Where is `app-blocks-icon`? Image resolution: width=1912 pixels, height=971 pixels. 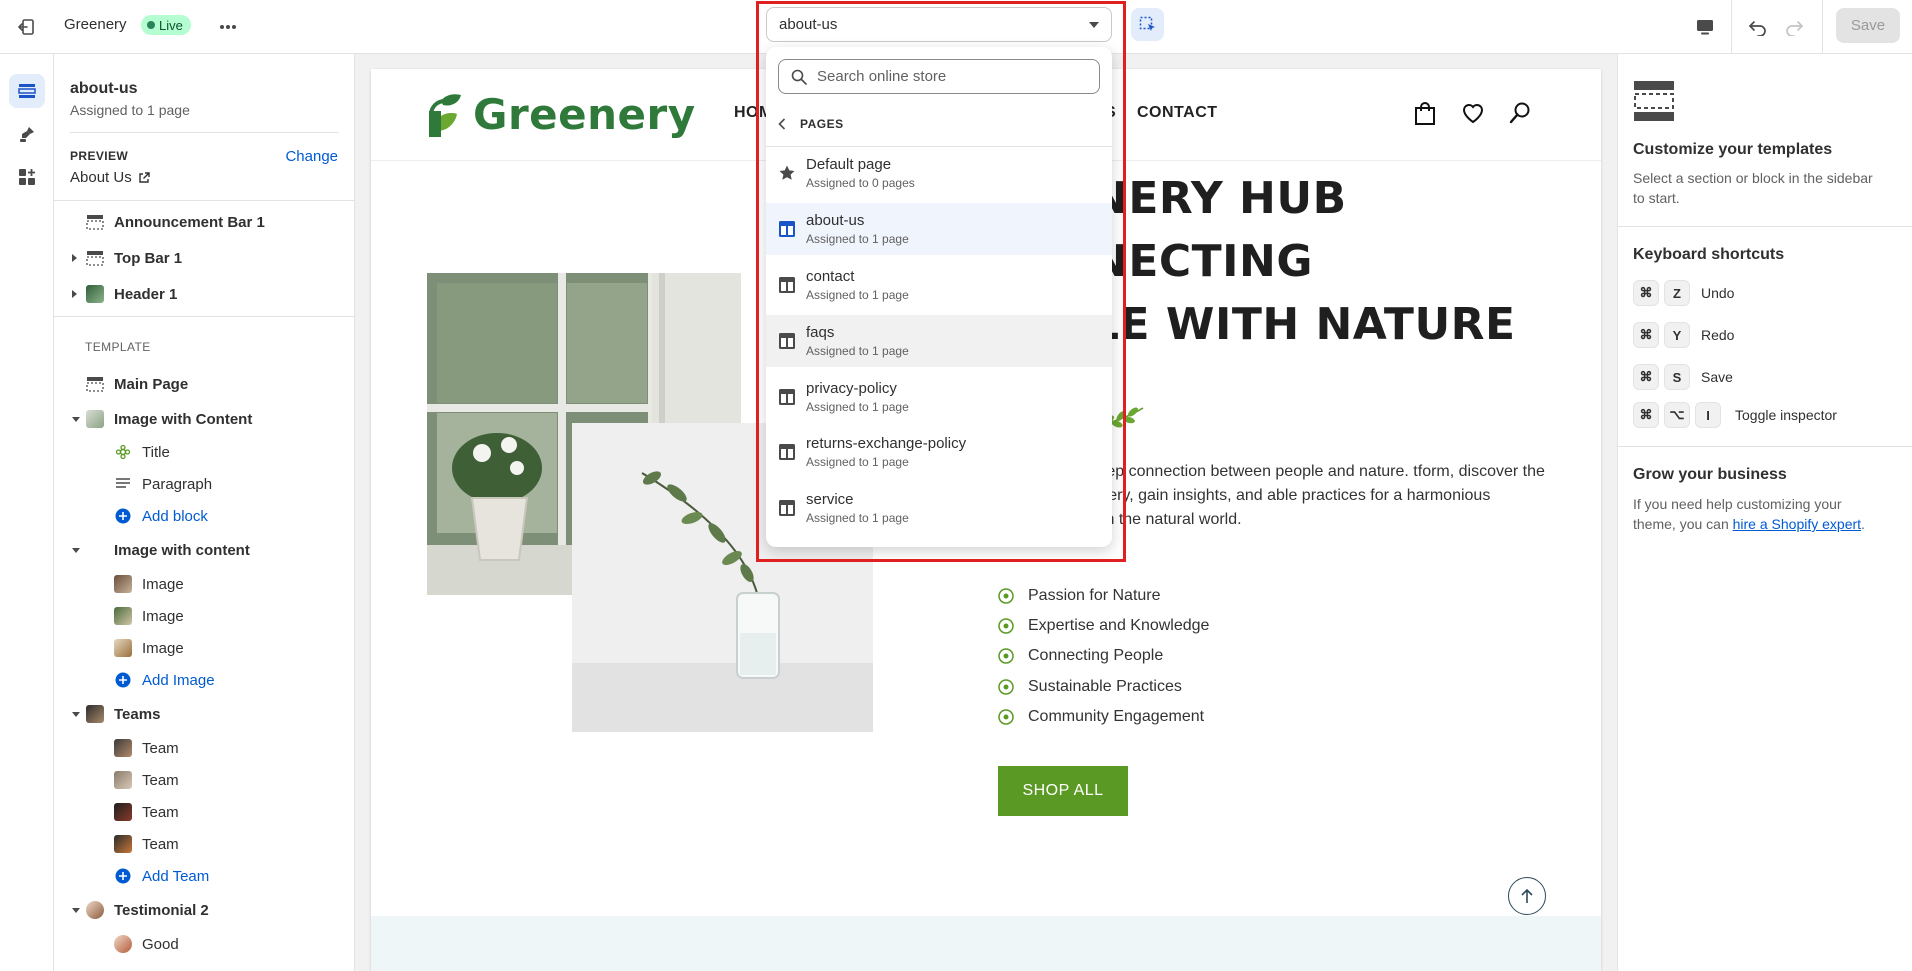 app-blocks-icon is located at coordinates (27, 177).